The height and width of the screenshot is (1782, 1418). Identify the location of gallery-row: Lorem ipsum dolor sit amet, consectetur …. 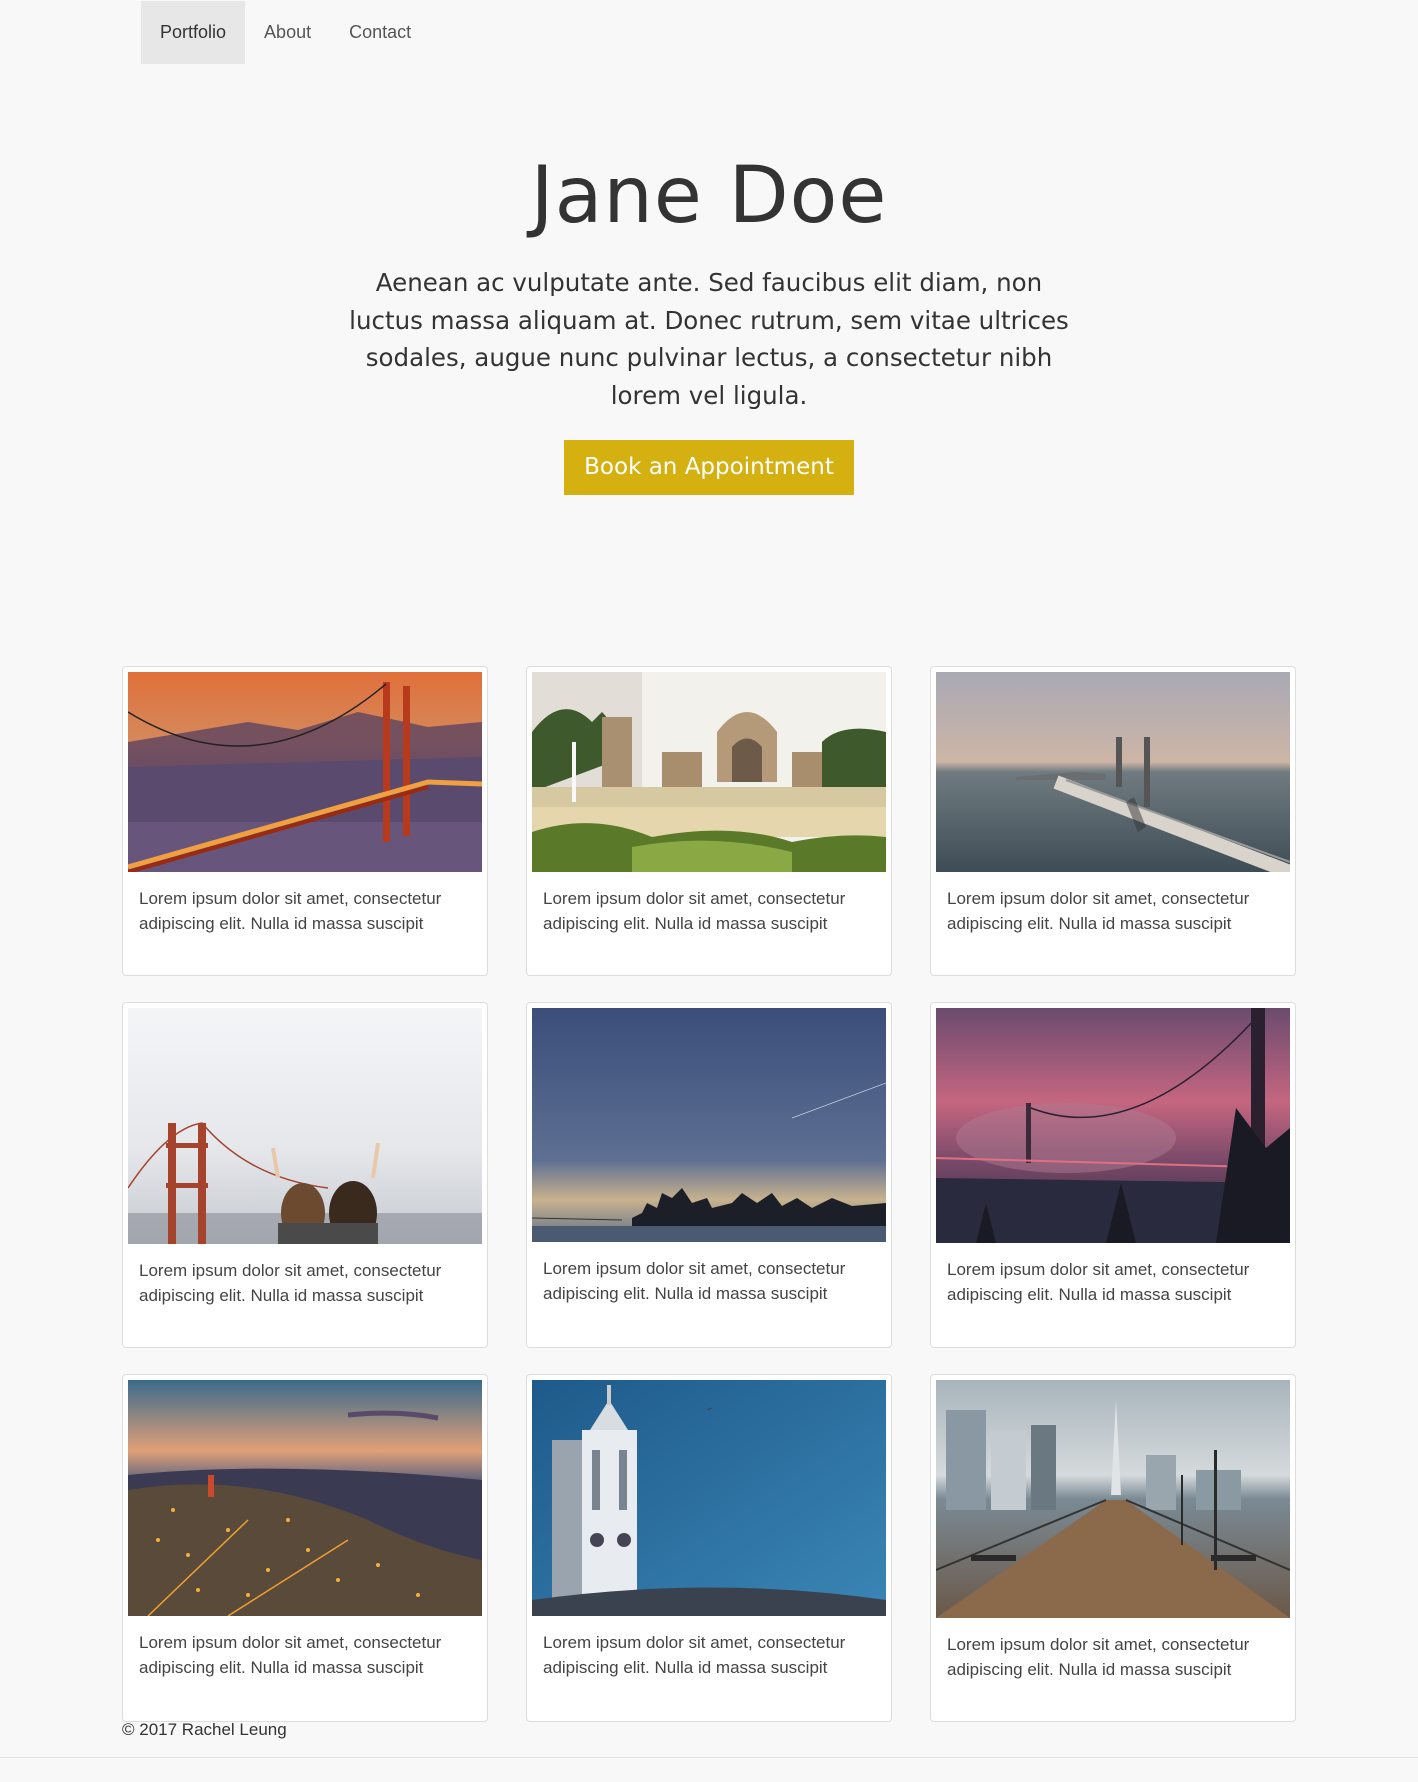
(709, 821).